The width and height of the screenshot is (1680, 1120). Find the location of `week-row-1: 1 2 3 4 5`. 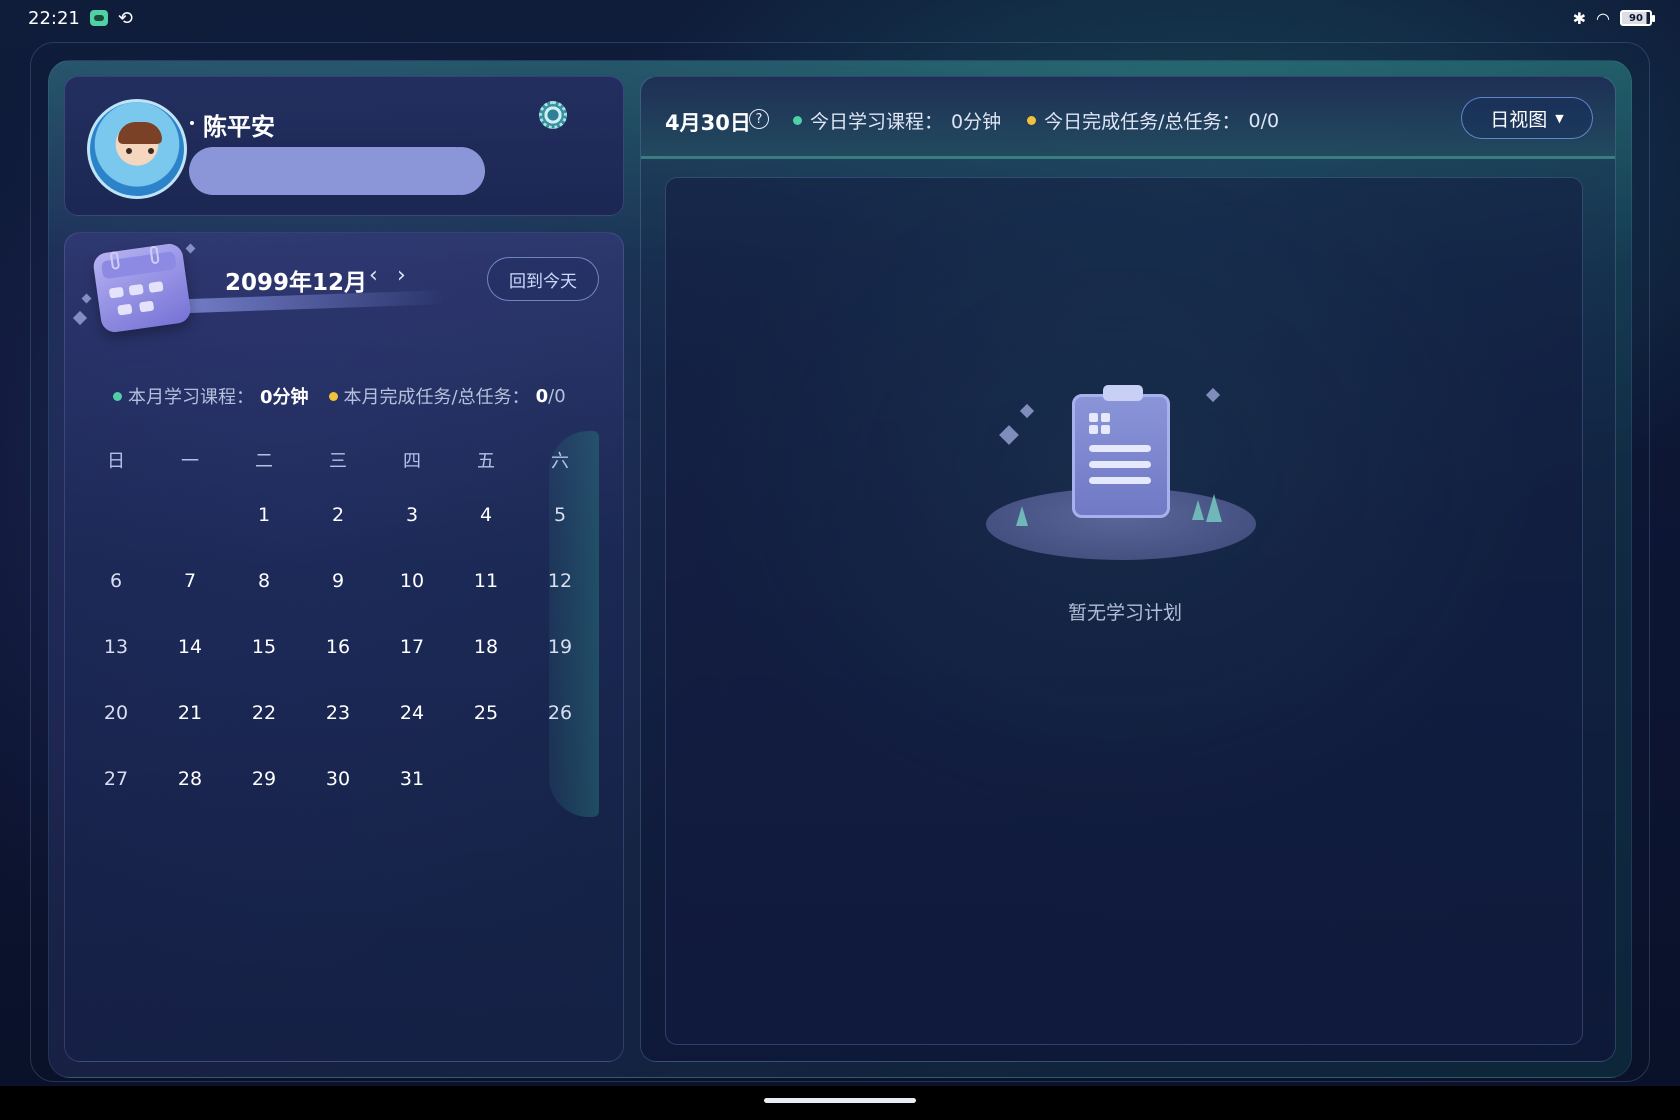

week-row-1: 1 2 3 4 5 is located at coordinates (338, 515).